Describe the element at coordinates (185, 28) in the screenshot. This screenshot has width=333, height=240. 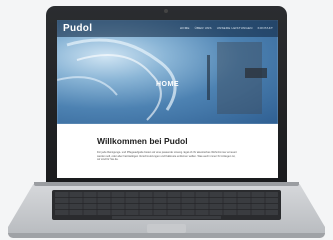
I see `nav-home: HOME` at that location.